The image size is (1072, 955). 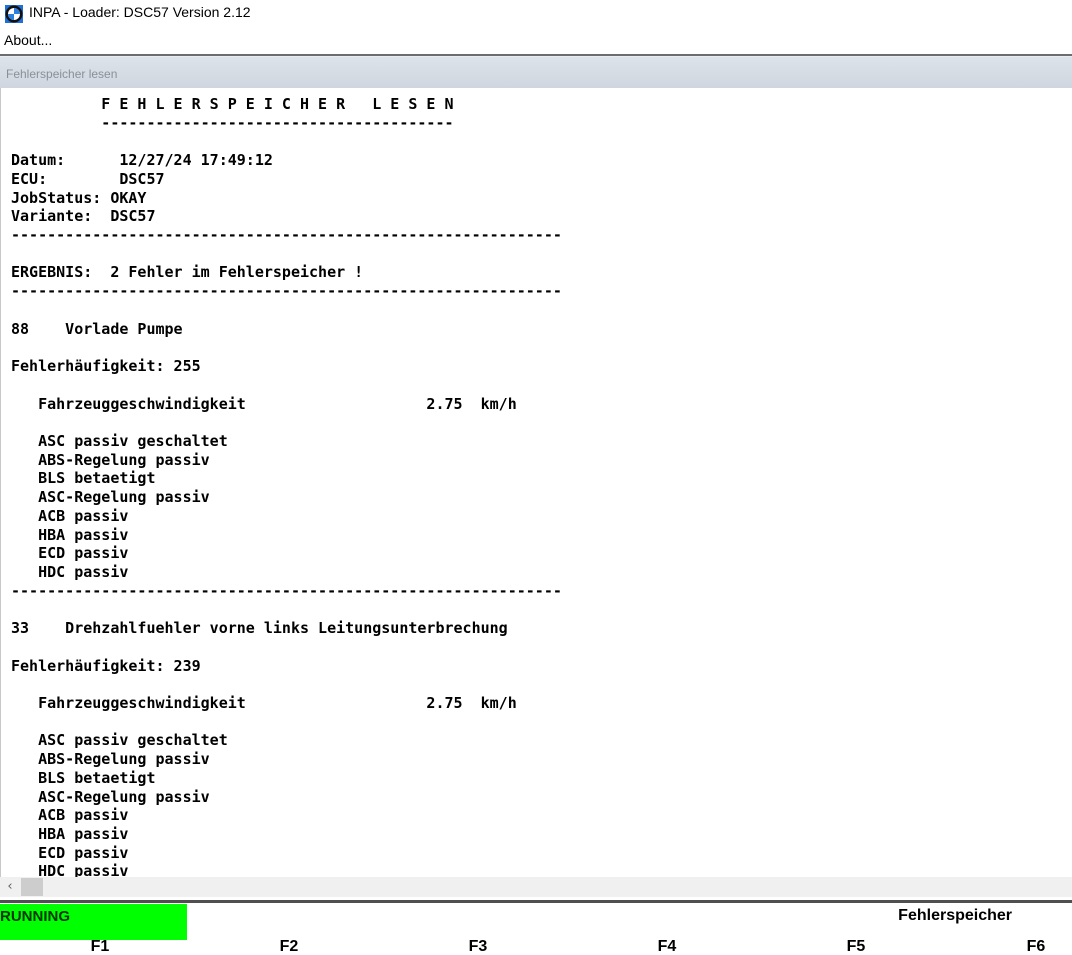 I want to click on window-title: INPA - Loader: DSC57 Version 2.12, so click(x=140, y=12).